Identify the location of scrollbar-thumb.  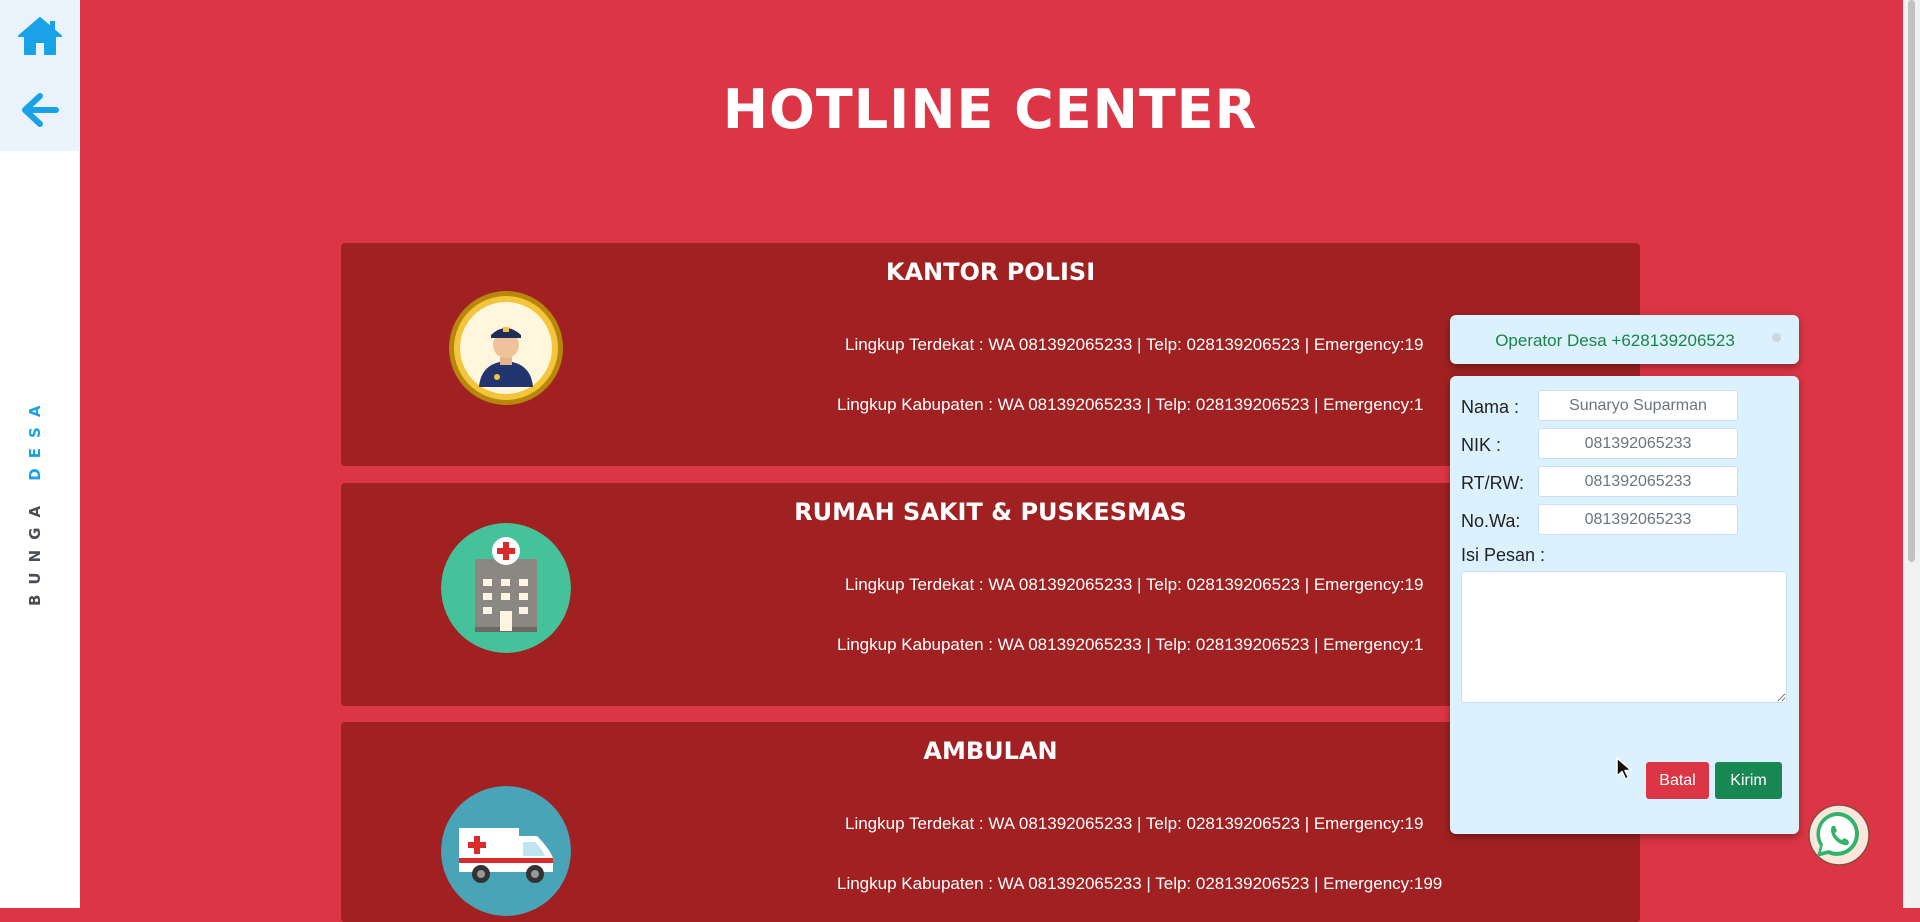
(1911, 281).